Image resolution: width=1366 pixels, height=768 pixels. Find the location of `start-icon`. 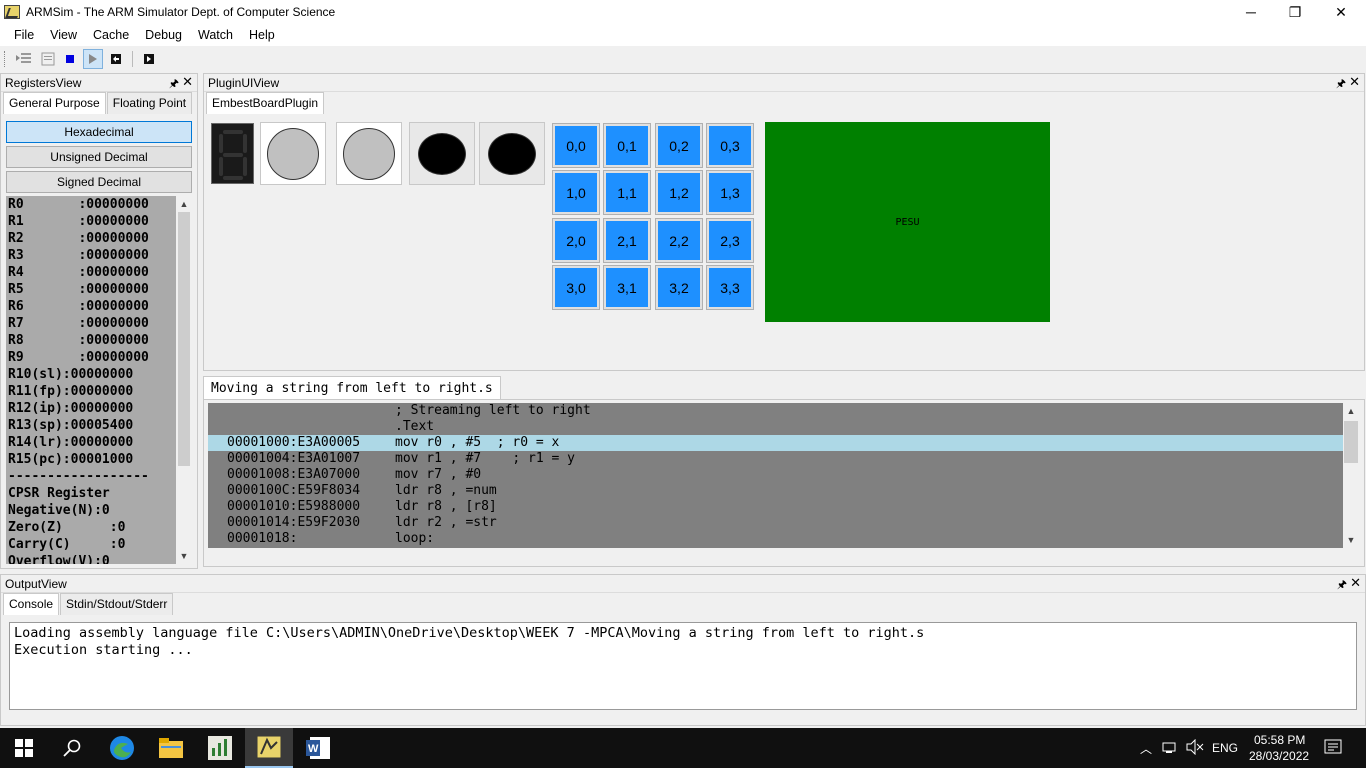

start-icon is located at coordinates (24, 748).